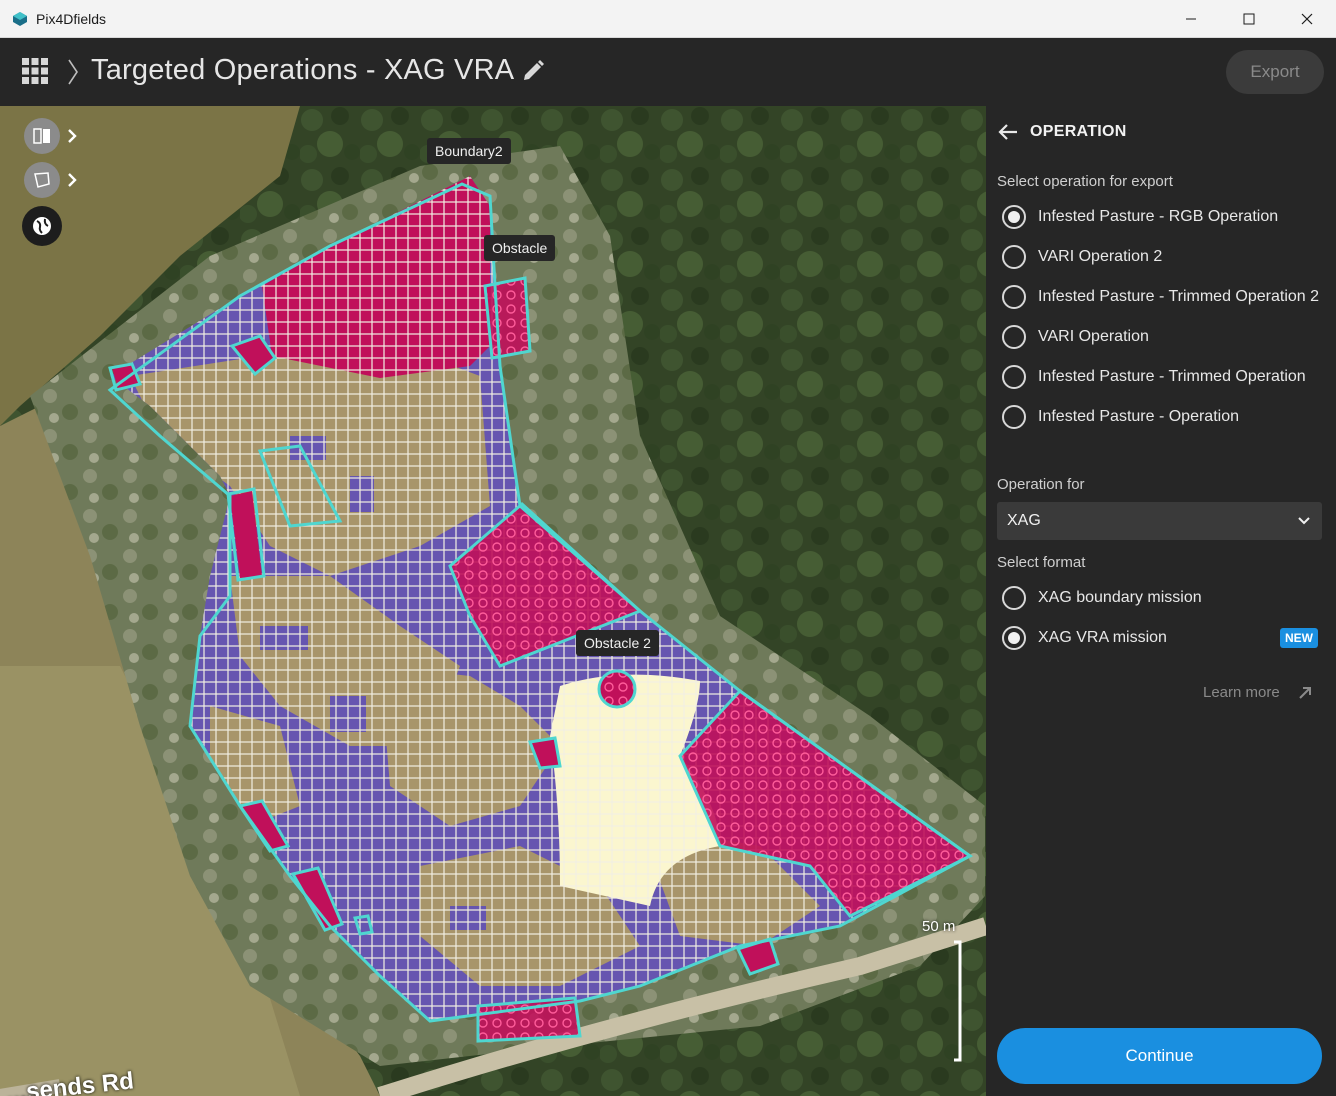 This screenshot has width=1336, height=1096. Describe the element at coordinates (1172, 376) in the screenshot. I see `operation-option-label: Infested Pasture - Trimmed Operation` at that location.